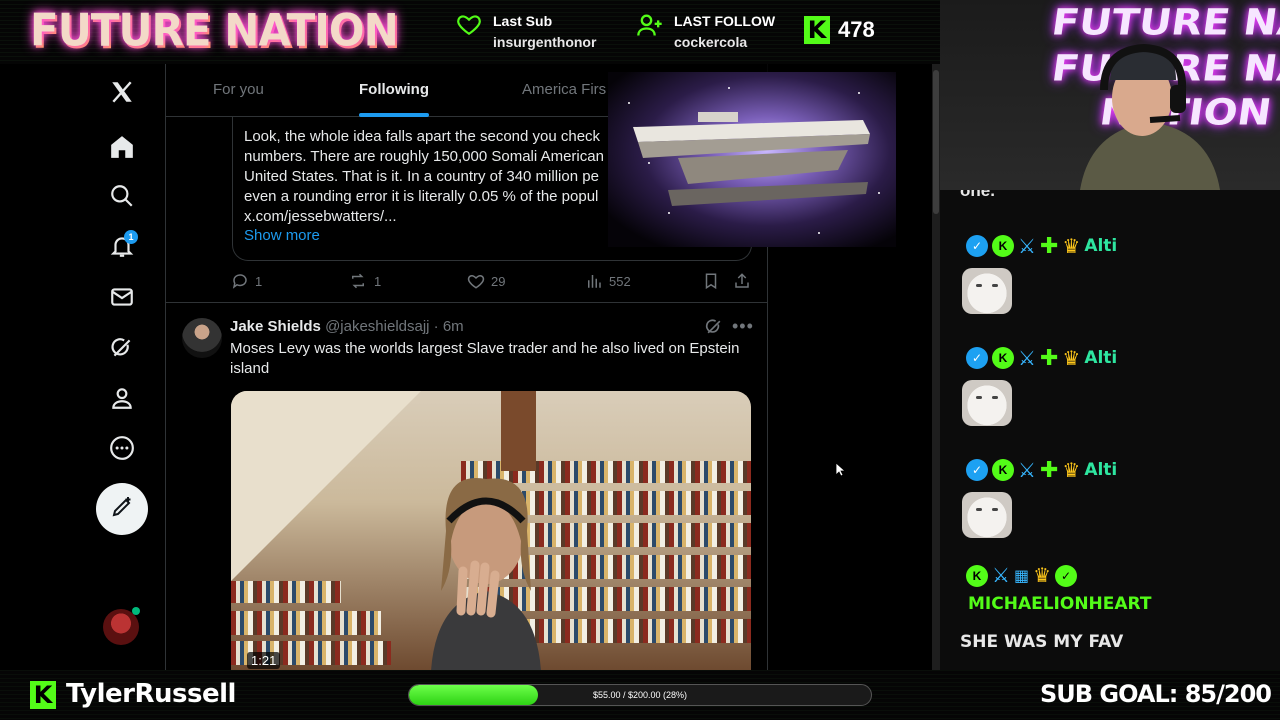 This screenshot has height=720, width=1280. Describe the element at coordinates (711, 42) in the screenshot. I see `last-follow-user: cockercola` at that location.